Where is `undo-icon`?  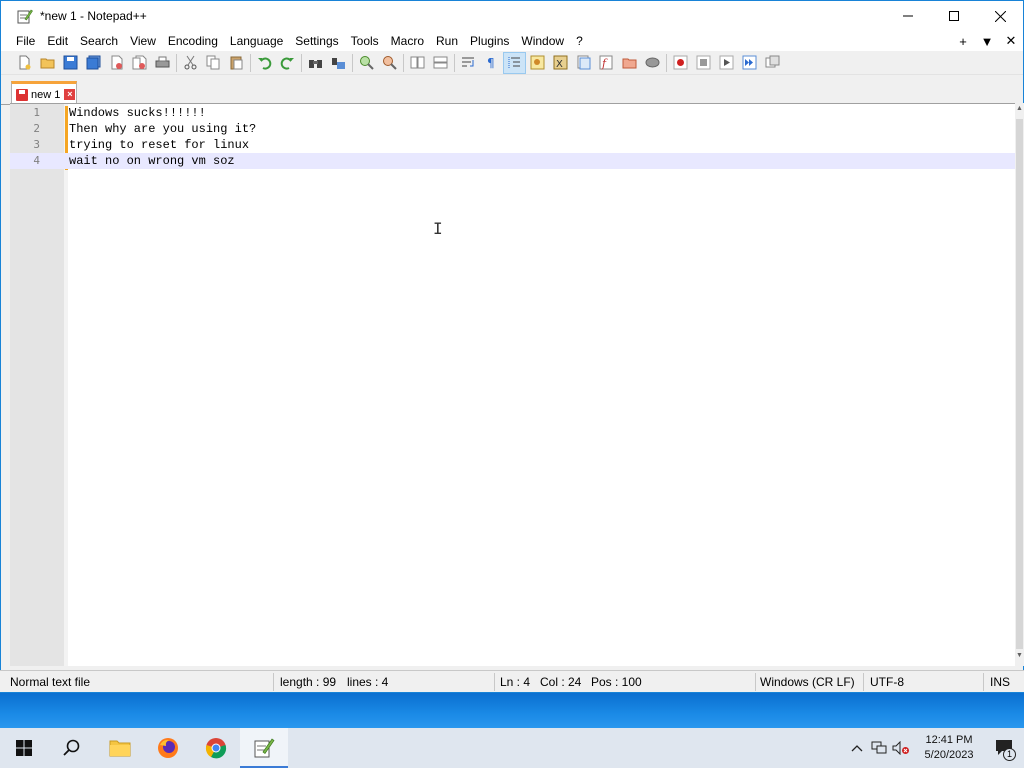 undo-icon is located at coordinates (264, 63).